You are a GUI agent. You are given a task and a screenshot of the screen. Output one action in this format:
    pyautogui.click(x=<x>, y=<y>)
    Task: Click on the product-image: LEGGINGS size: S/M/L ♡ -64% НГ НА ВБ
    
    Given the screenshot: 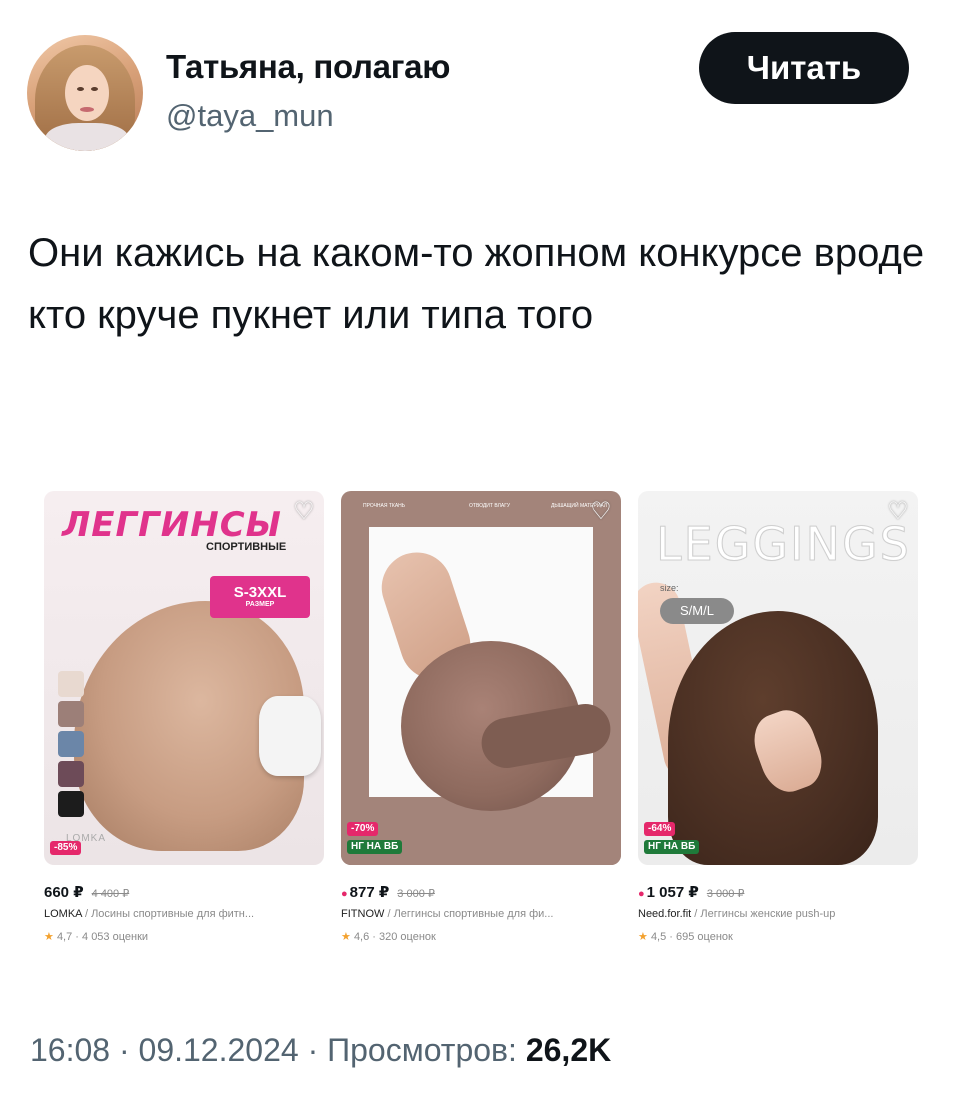 What is the action you would take?
    pyautogui.click(x=778, y=678)
    